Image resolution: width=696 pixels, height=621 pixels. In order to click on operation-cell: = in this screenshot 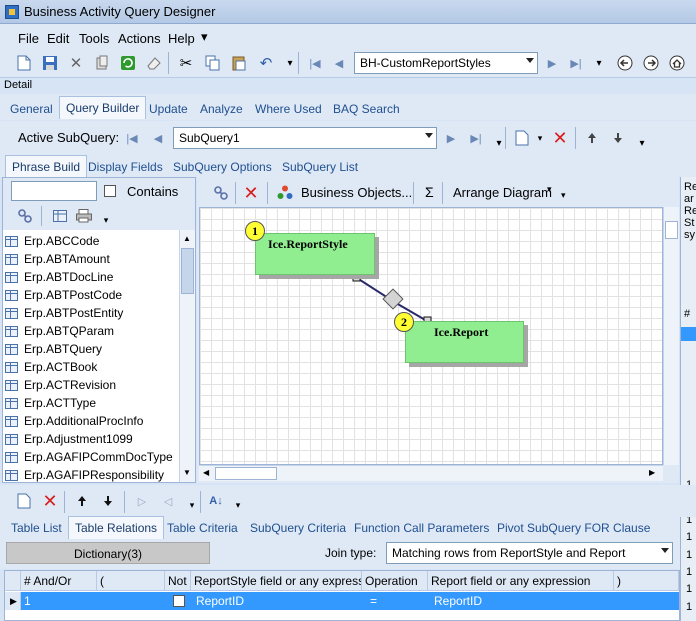, I will do `click(373, 601)`.